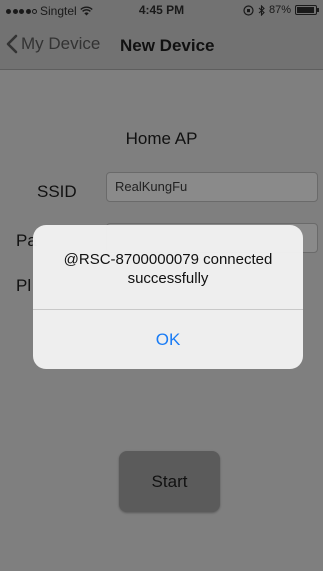  Describe the element at coordinates (168, 339) in the screenshot. I see `alert-ok-button: OK` at that location.